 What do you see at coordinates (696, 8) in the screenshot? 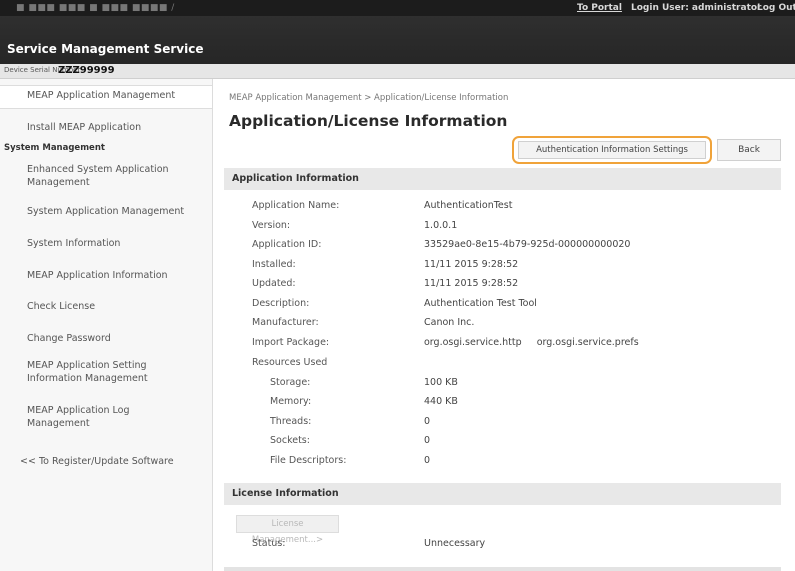
I see `login-user: Login User: administrator` at bounding box center [696, 8].